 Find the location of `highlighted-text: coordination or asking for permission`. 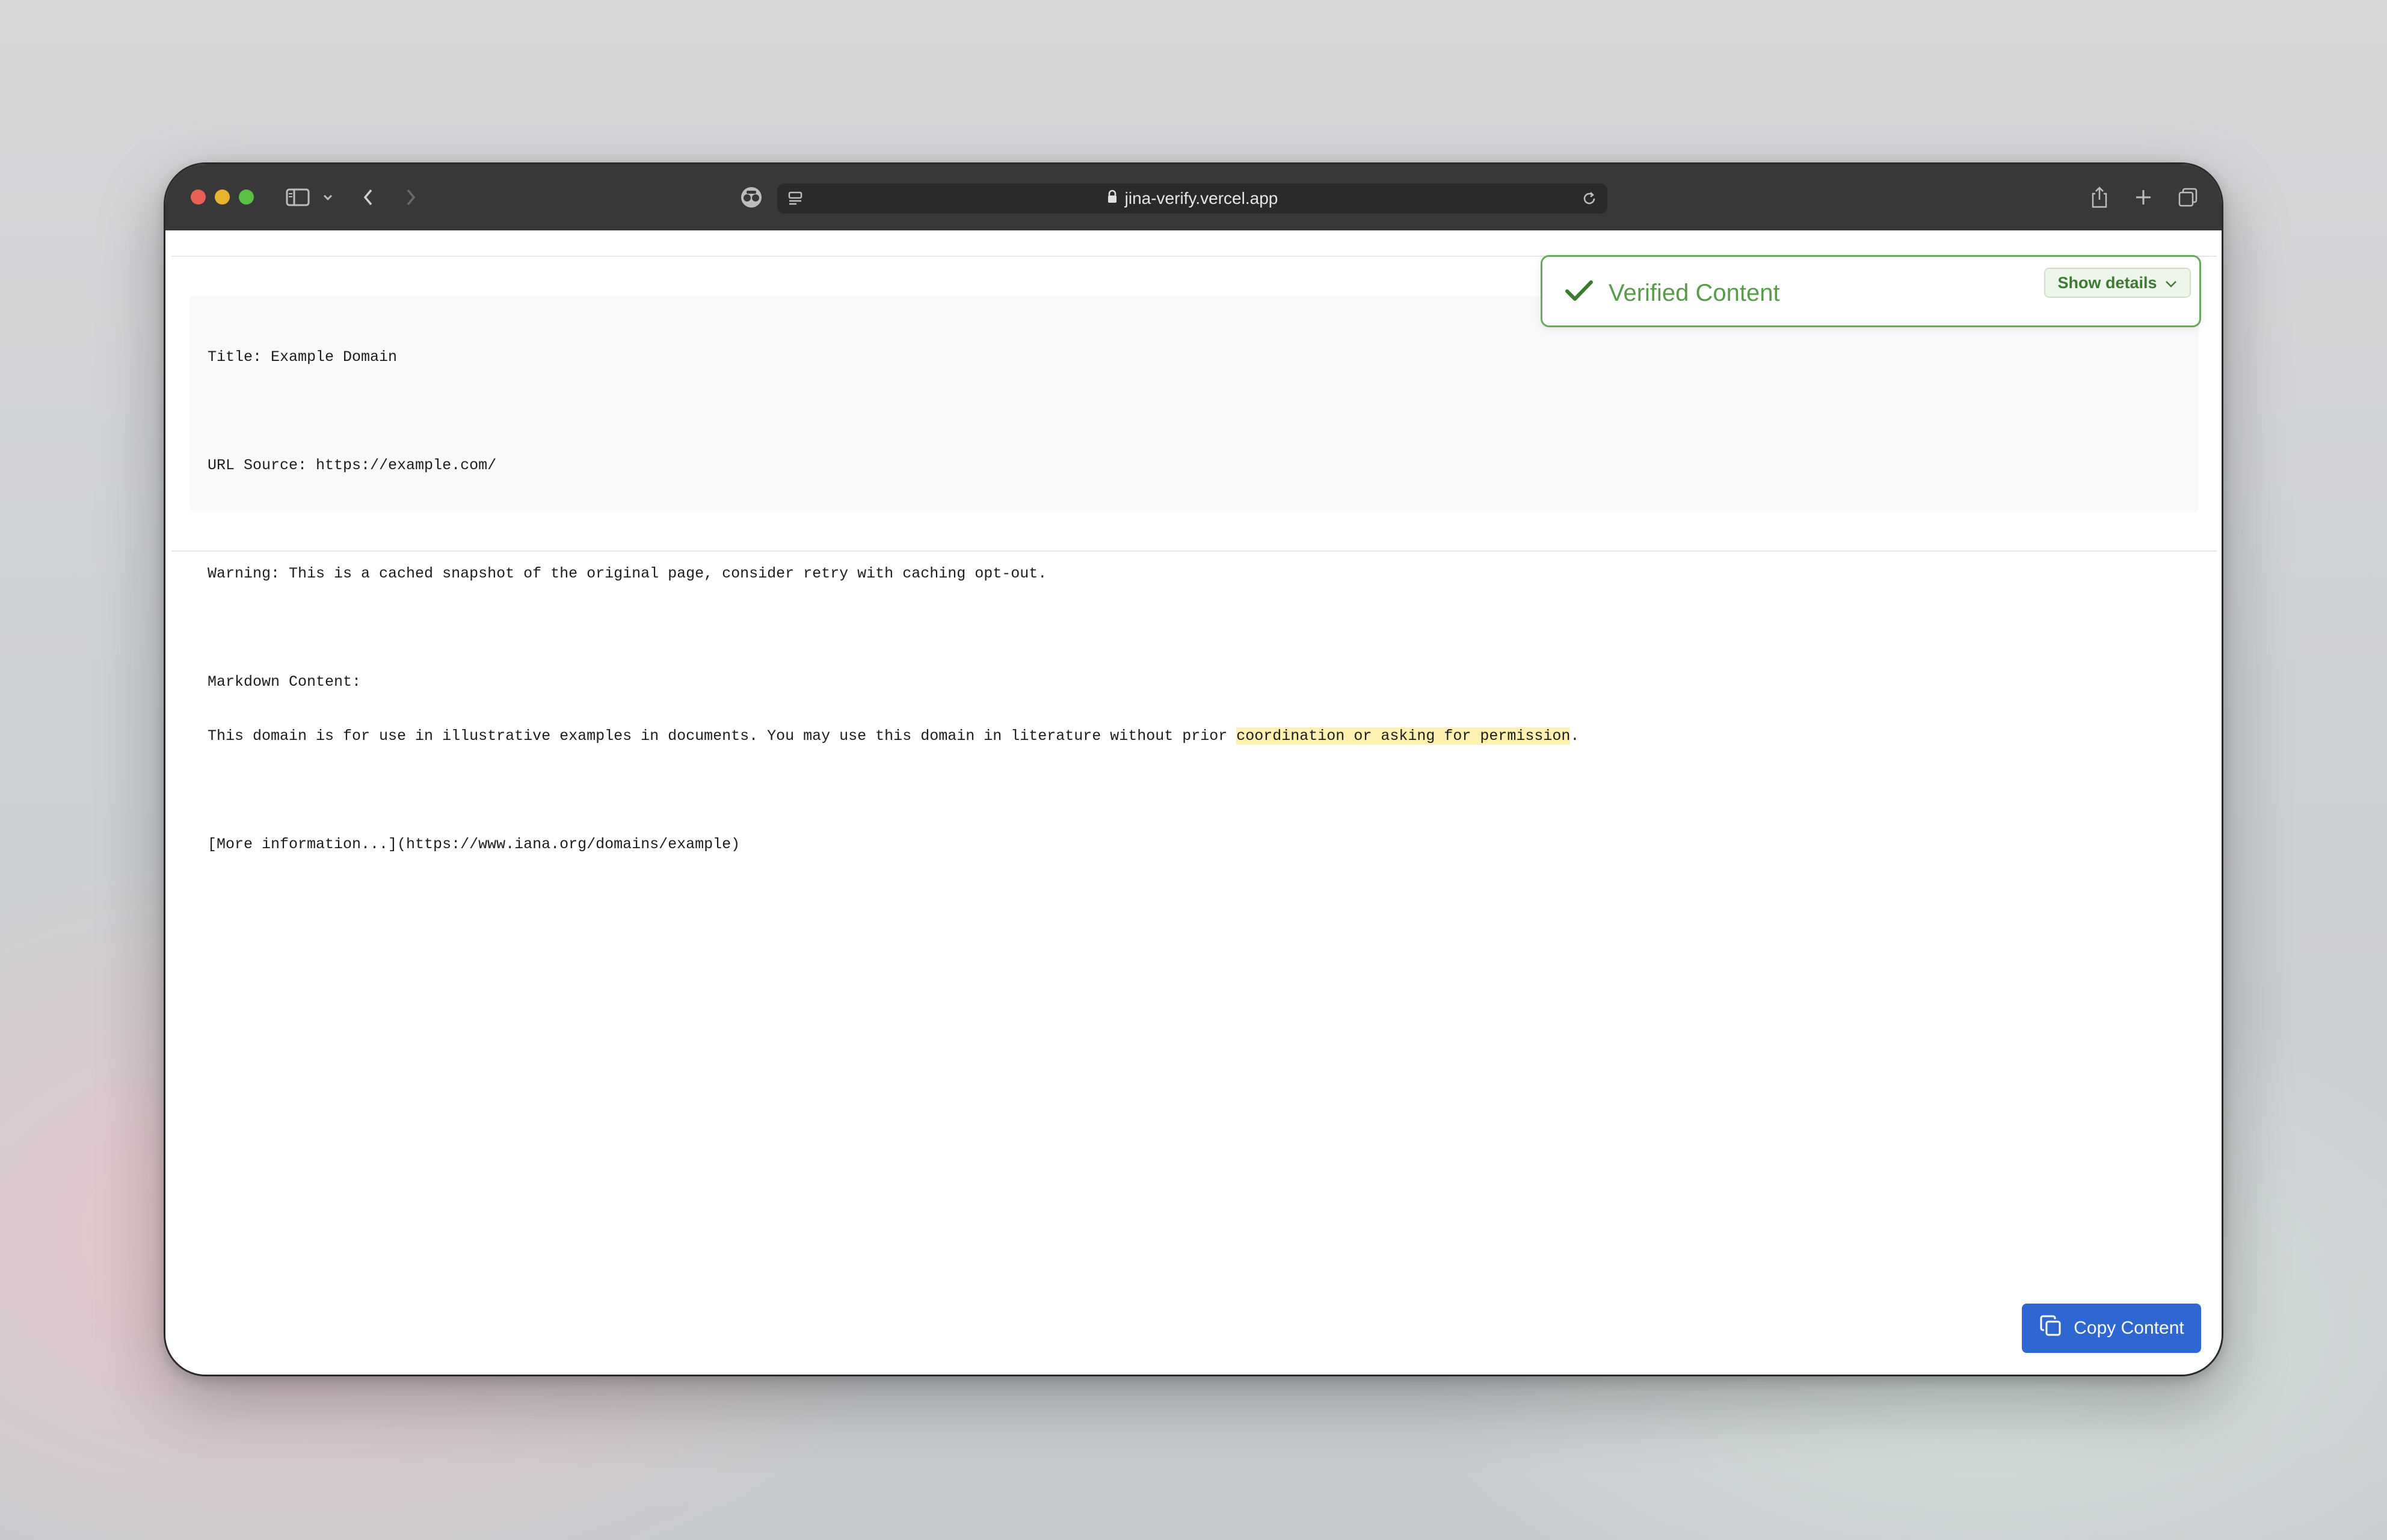

highlighted-text: coordination or asking for permission is located at coordinates (1404, 736).